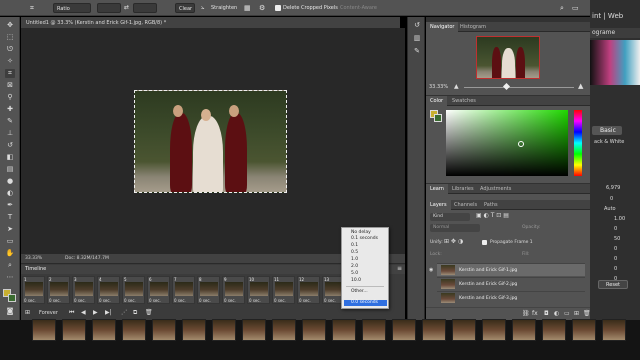 The width and height of the screenshot is (640, 360). I want to click on layer-row: Kerstin and Erick Gif-3.jpg, so click(511, 297).